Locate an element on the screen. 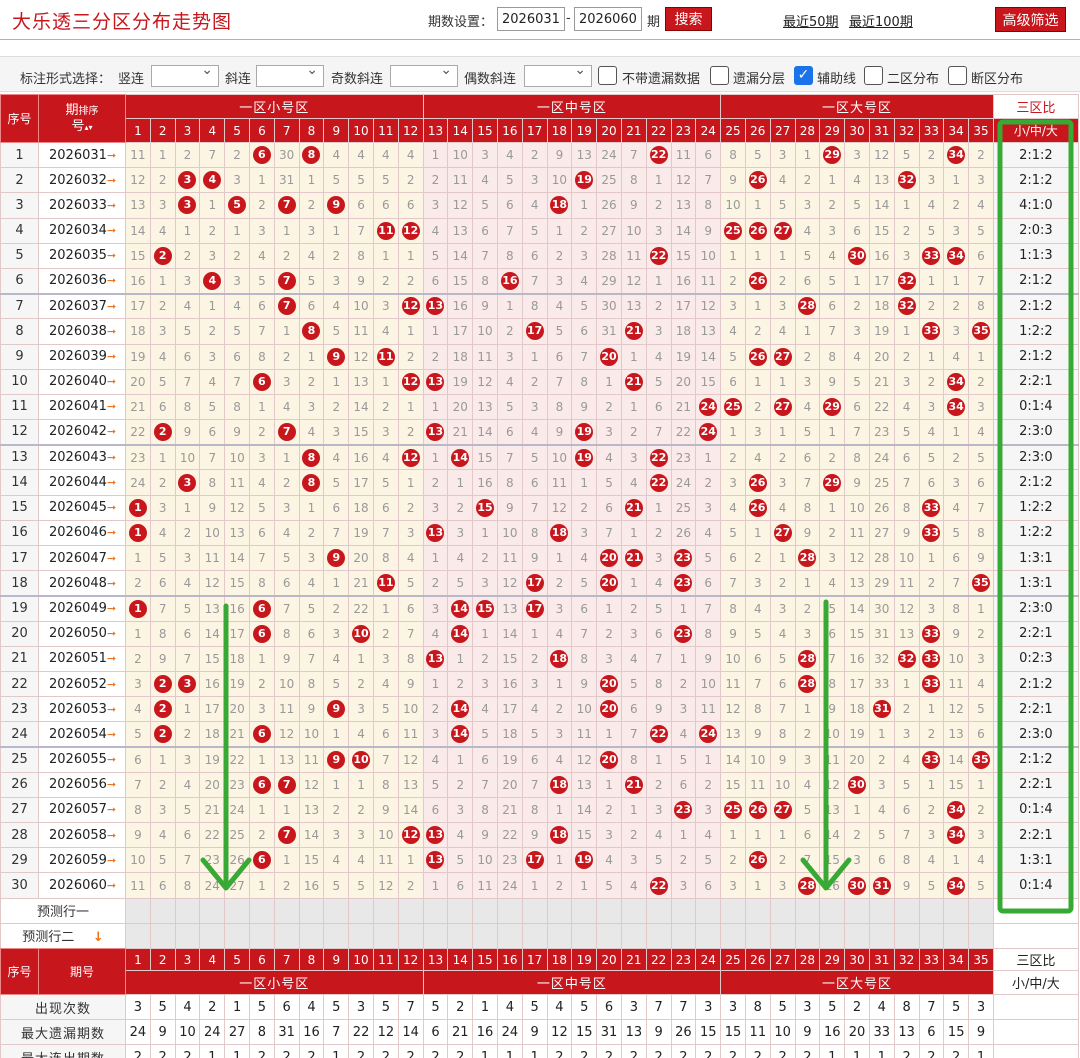  row-period: 2026050➞ is located at coordinates (82, 633).